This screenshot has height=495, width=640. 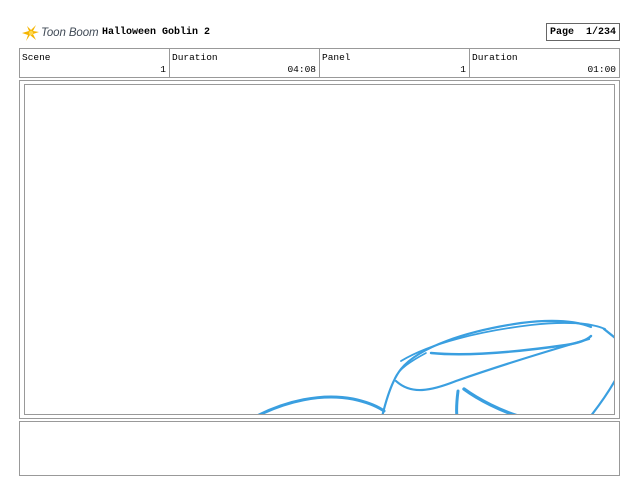 What do you see at coordinates (544, 63) in the screenshot?
I see `panel-duration-cell: Duration 01:00` at bounding box center [544, 63].